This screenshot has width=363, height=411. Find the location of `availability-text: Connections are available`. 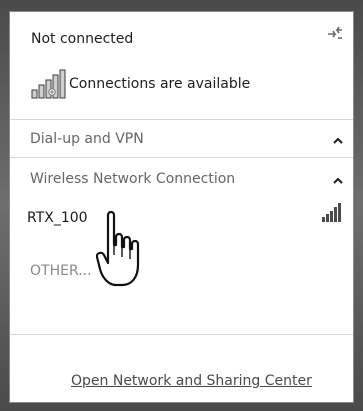

availability-text: Connections are available is located at coordinates (160, 84).